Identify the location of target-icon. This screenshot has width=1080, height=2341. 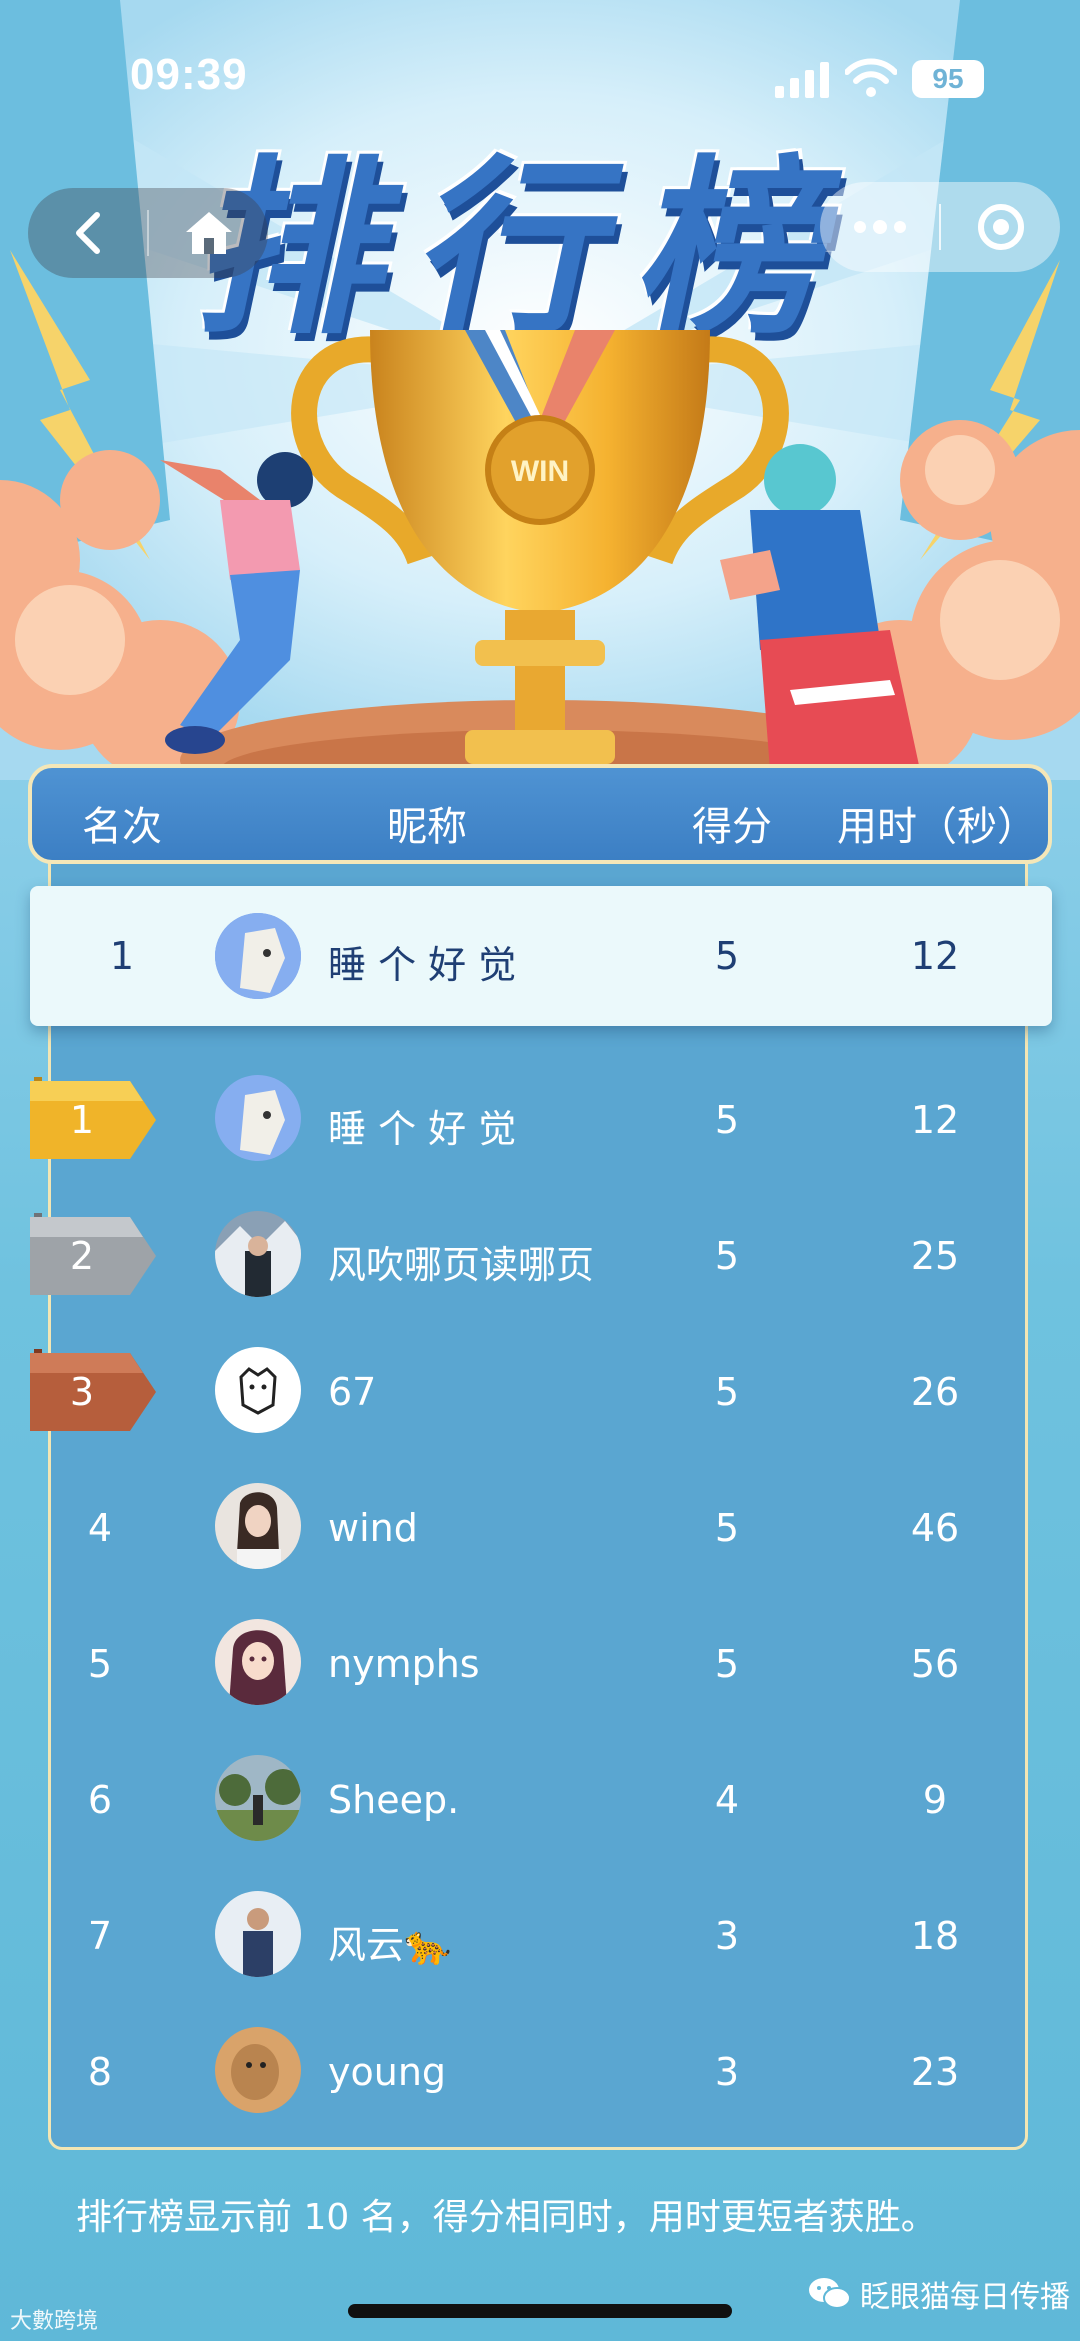
(1000, 227).